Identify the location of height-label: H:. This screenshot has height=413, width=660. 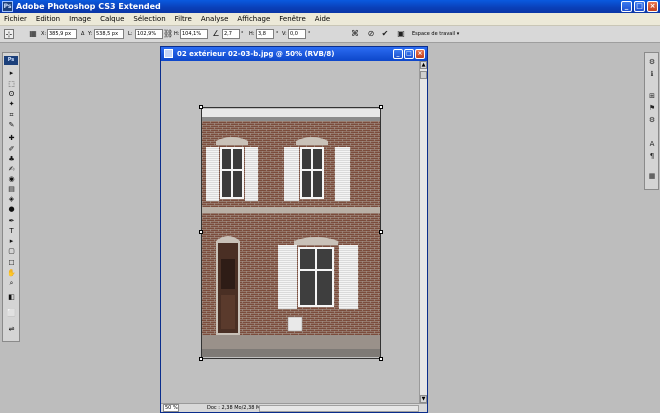
(177, 34).